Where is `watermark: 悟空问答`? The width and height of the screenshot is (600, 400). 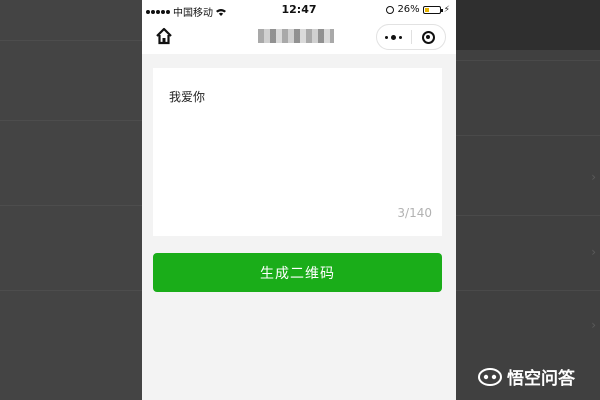
watermark: 悟空问答 is located at coordinates (526, 376).